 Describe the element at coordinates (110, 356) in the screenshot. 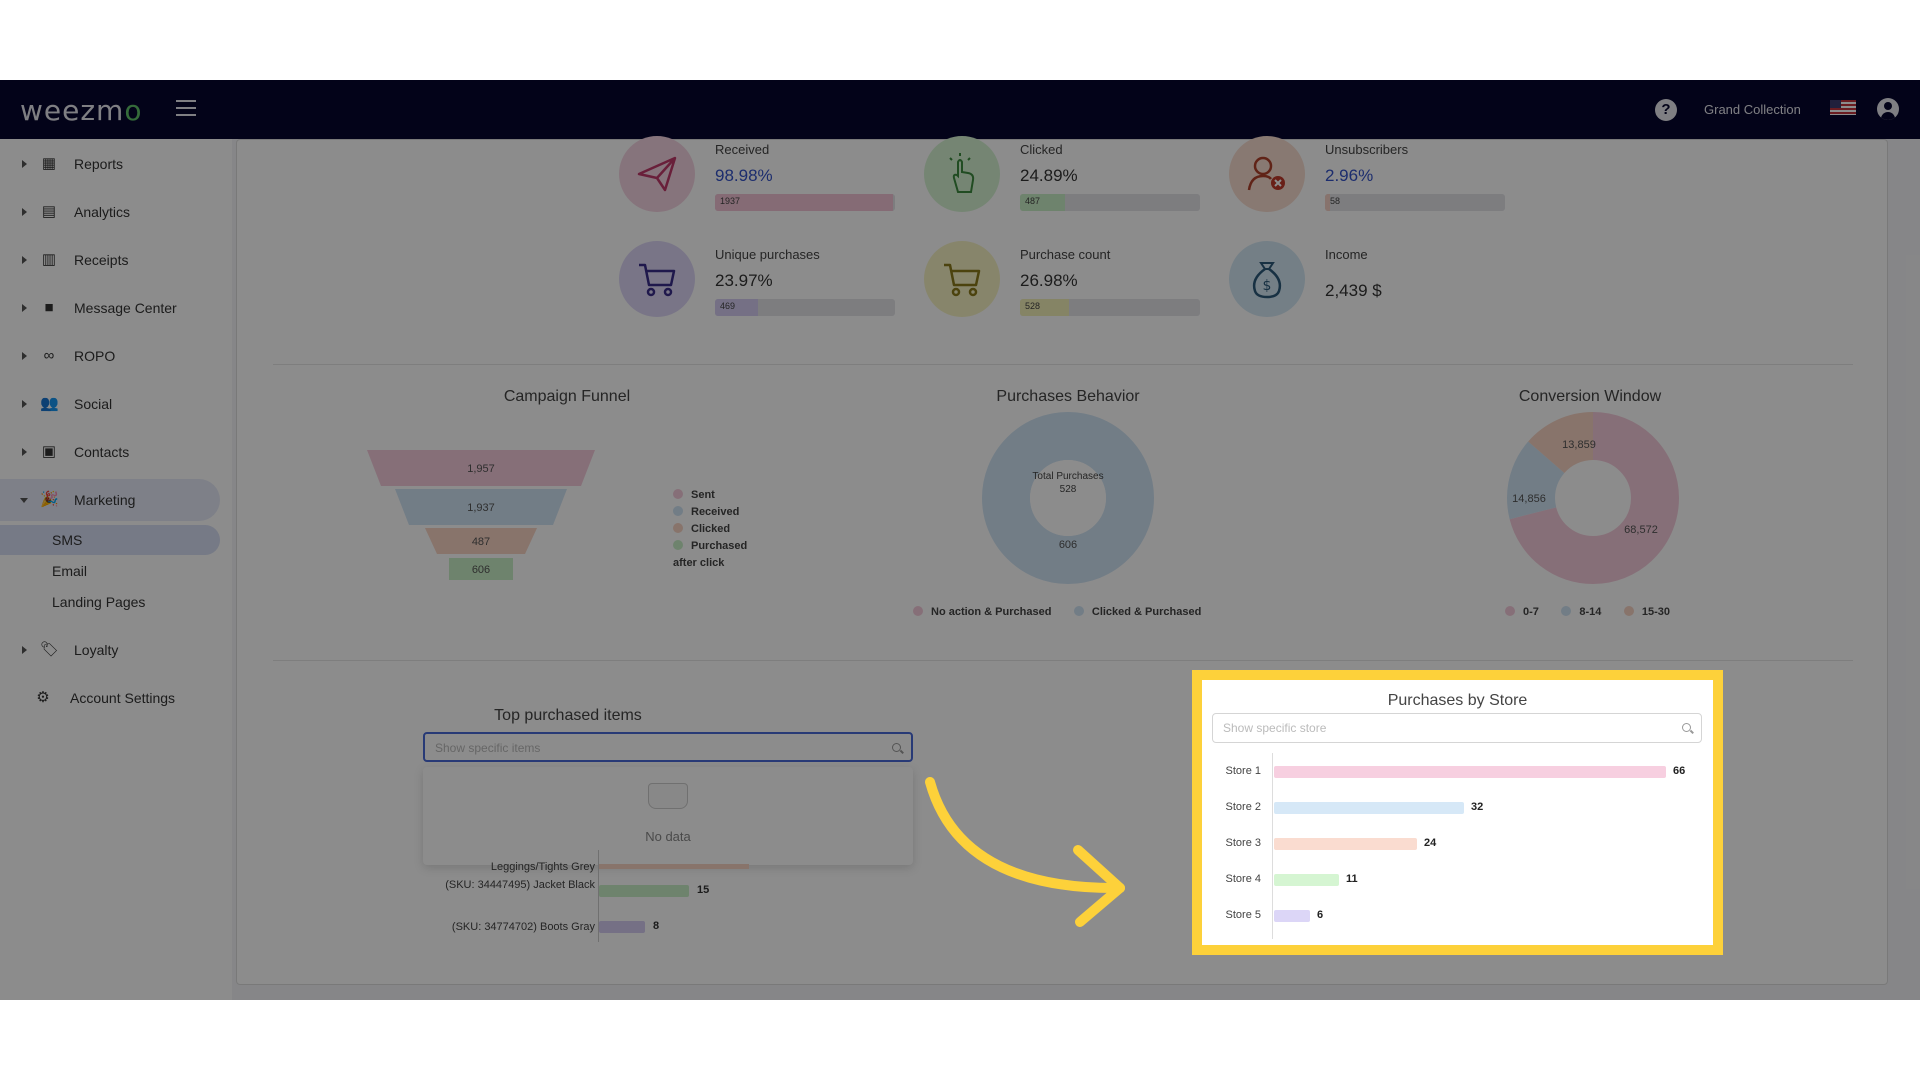

I see `sidebar-item-ropo: ∞ ROPO` at that location.